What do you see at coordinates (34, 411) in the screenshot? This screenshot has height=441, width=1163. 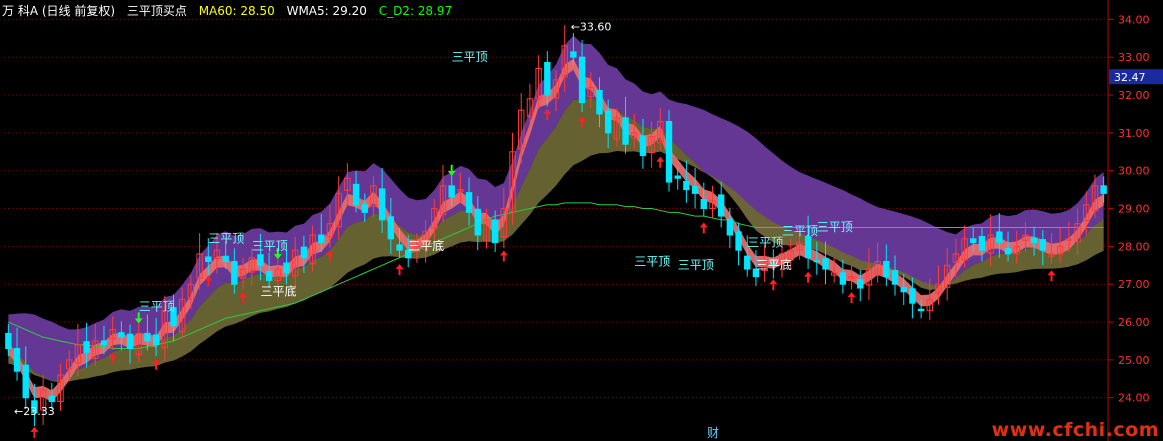 I see `min-price-label: ←23.33` at bounding box center [34, 411].